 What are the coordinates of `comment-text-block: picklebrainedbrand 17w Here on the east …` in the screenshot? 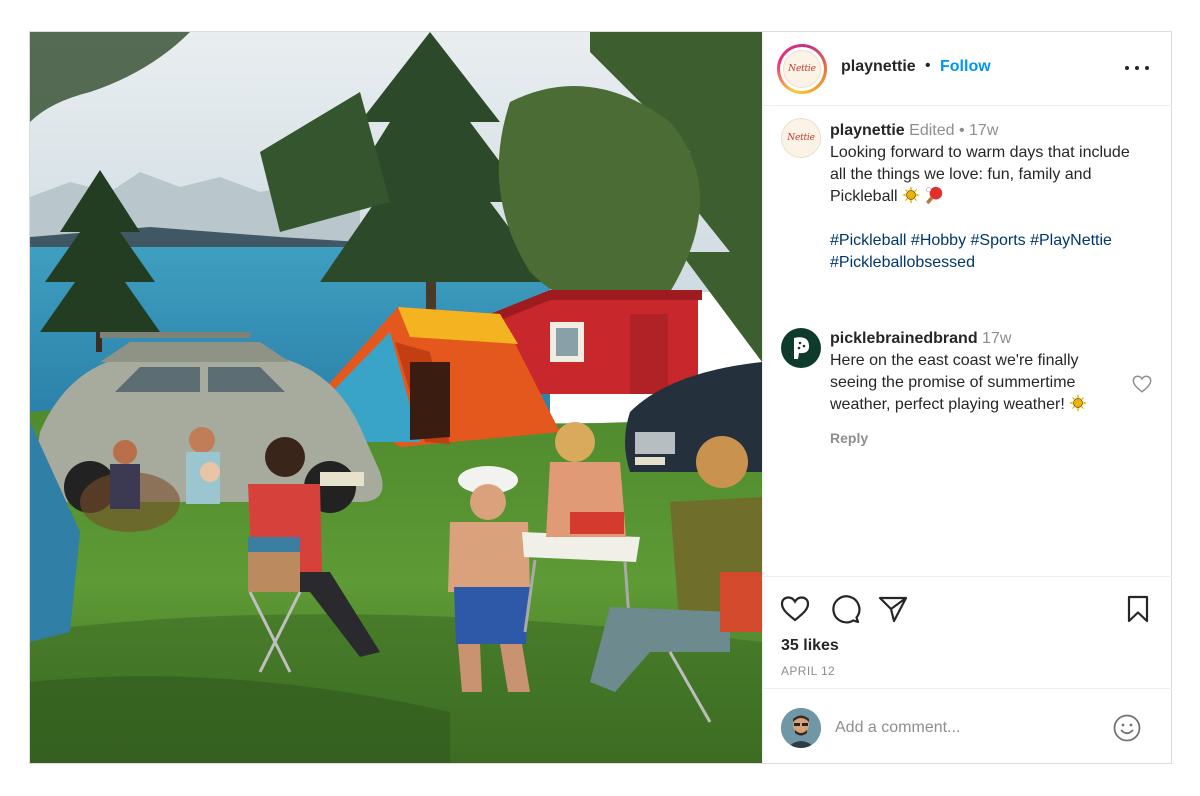 It's located at (980, 372).